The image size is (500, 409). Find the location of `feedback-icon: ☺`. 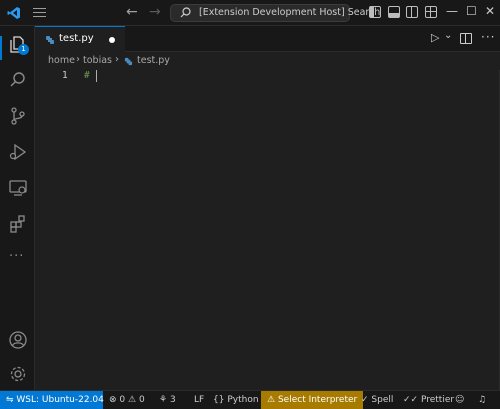

feedback-icon: ☺ is located at coordinates (459, 400).